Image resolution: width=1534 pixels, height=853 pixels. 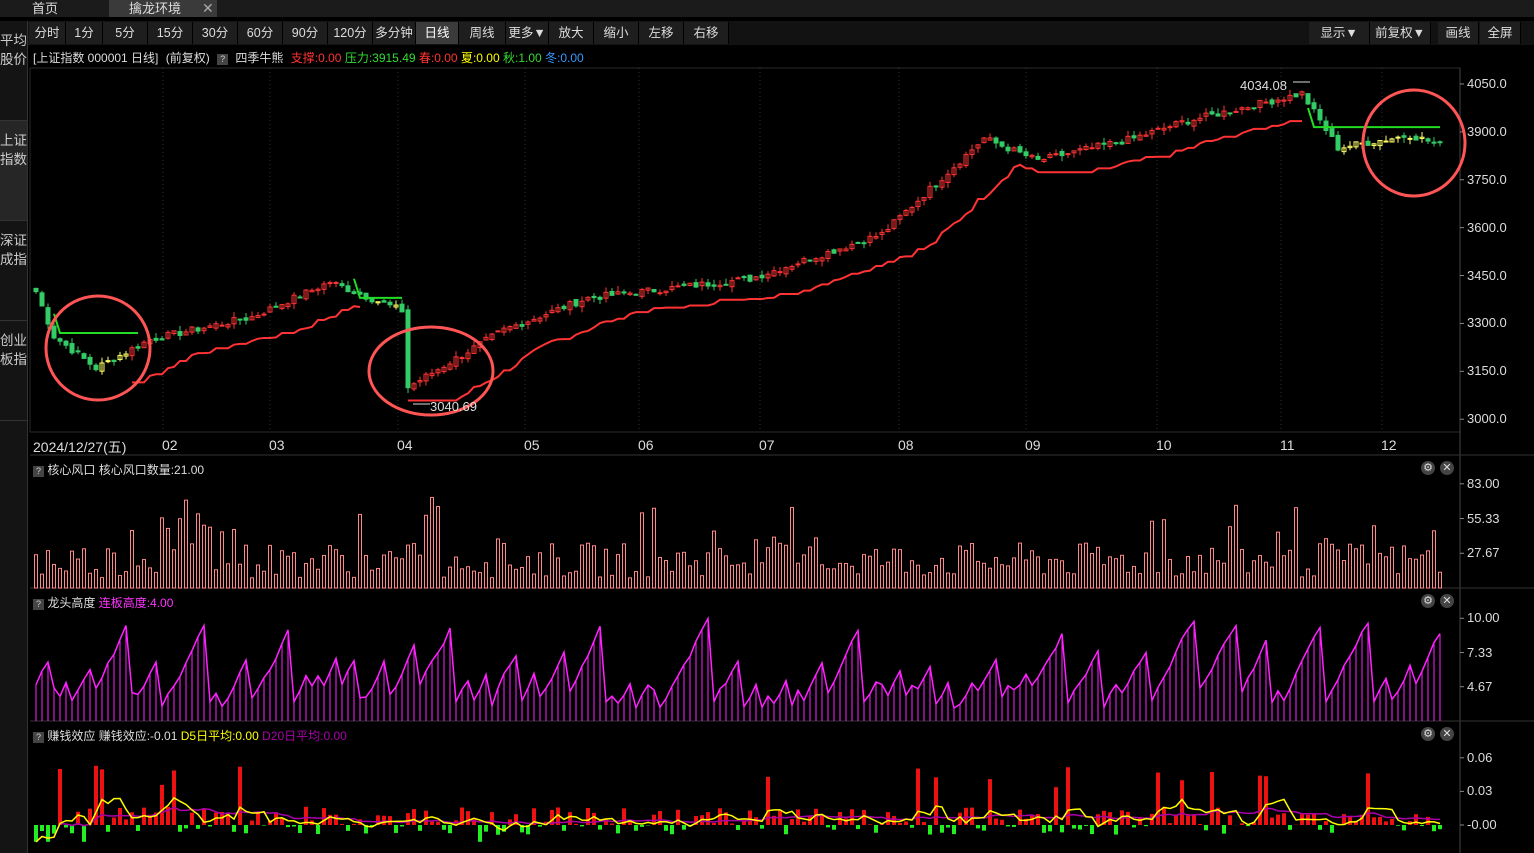 I want to click on ytick-label: 3750.0, so click(x=1487, y=179).